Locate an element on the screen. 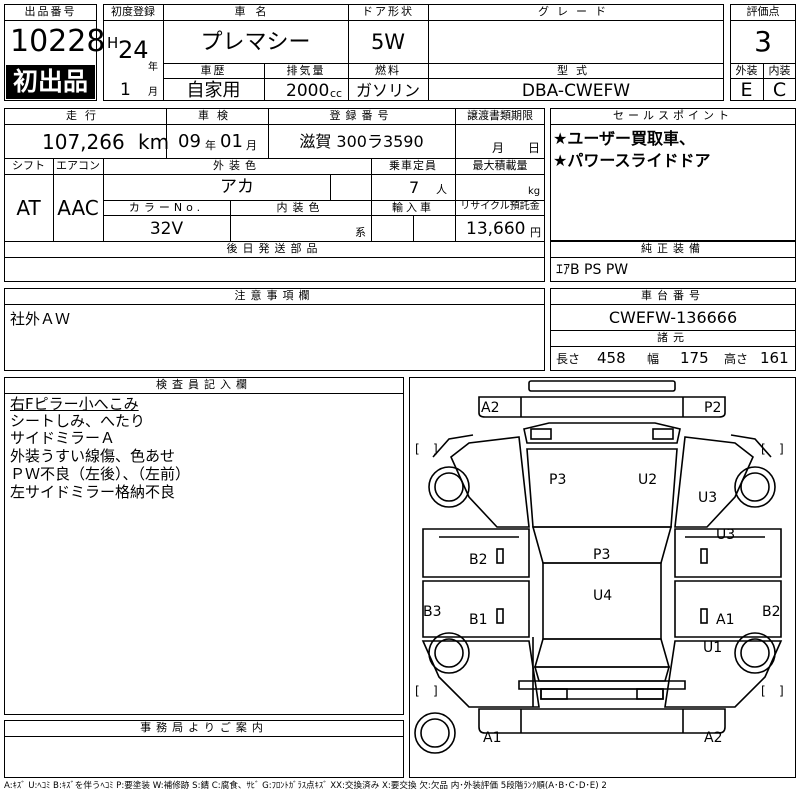 The height and width of the screenshot is (800, 800). inspection-year: 09 is located at coordinates (189, 141).